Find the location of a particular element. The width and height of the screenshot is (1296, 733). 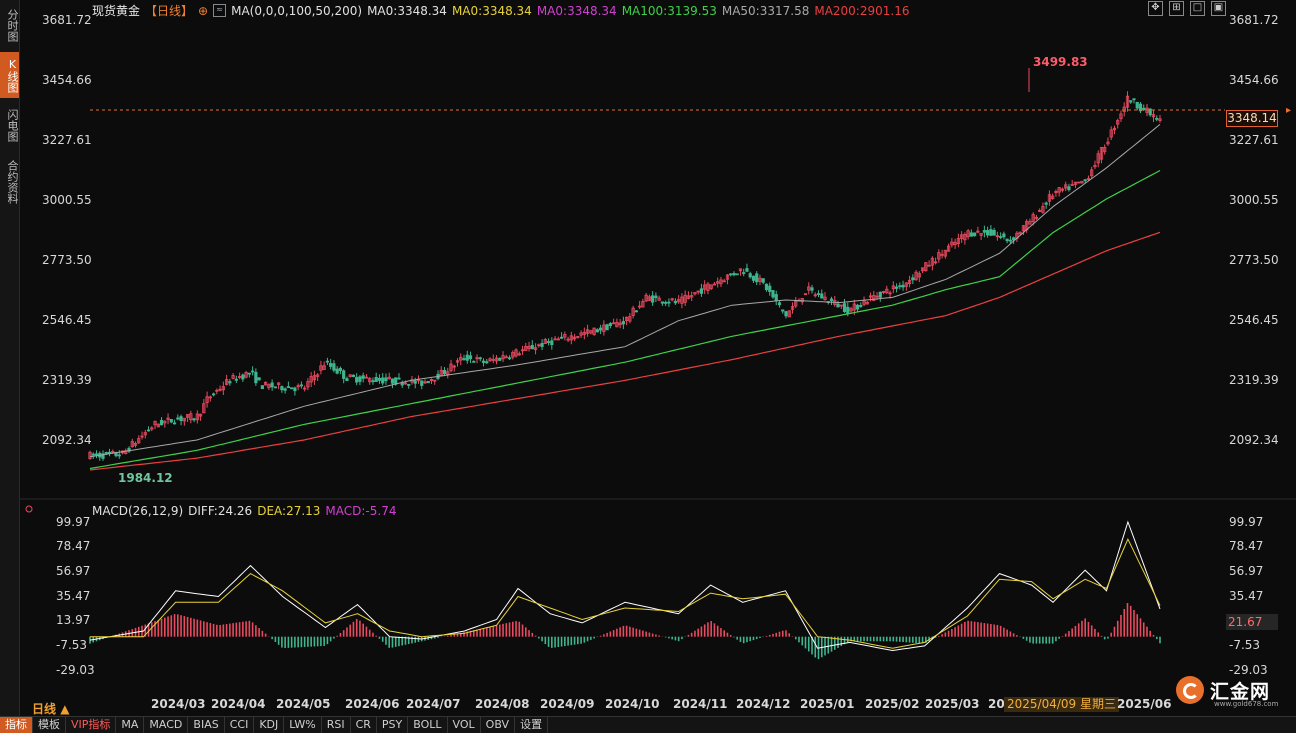

tab-kline: K线图 is located at coordinates (9, 75).